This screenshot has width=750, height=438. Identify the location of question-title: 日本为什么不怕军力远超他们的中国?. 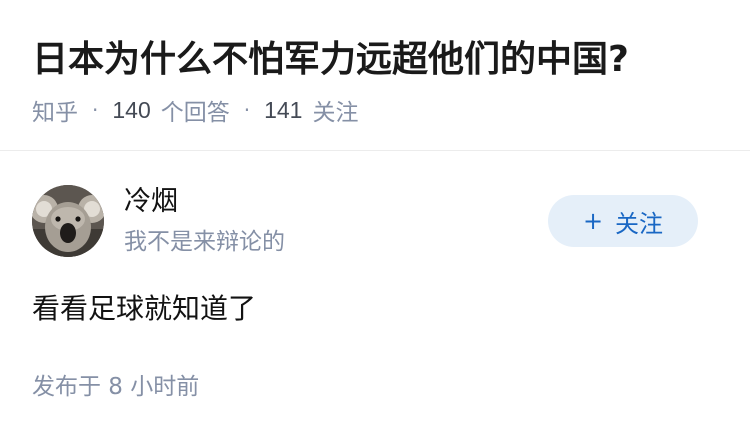
(330, 60).